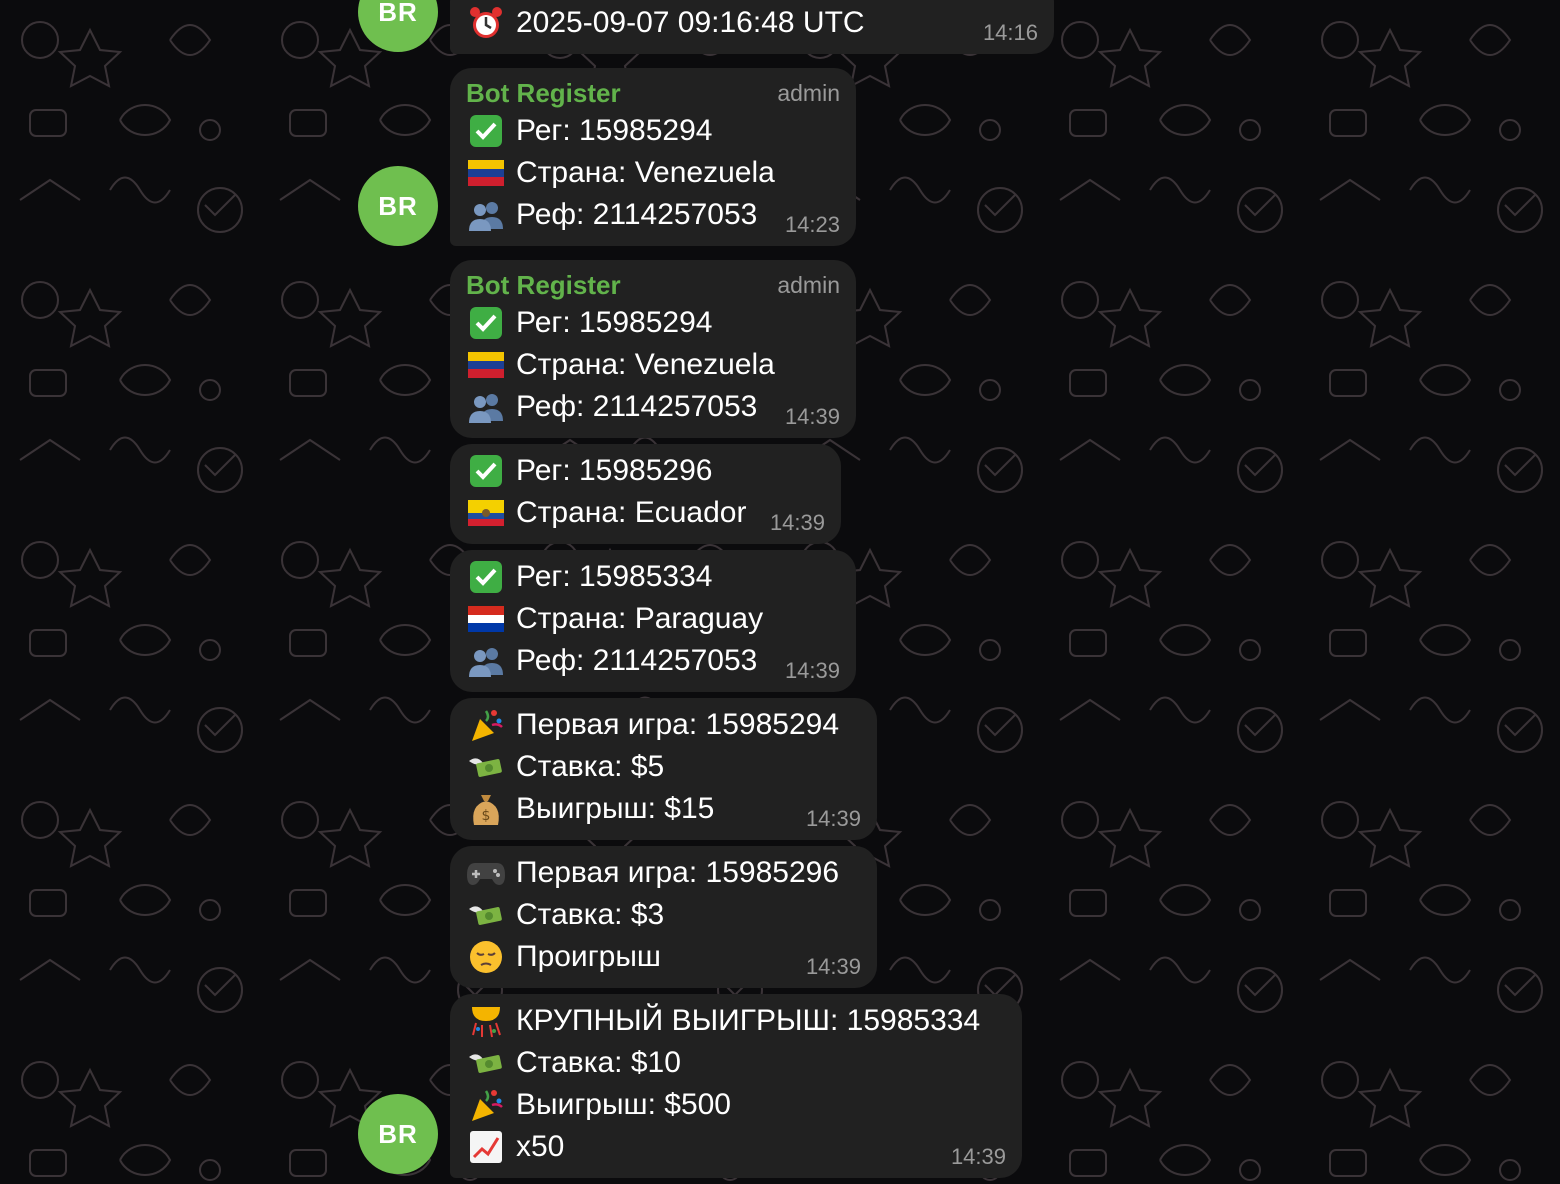 Image resolution: width=1560 pixels, height=1184 pixels. I want to click on money-bag-icon: $, so click(486, 809).